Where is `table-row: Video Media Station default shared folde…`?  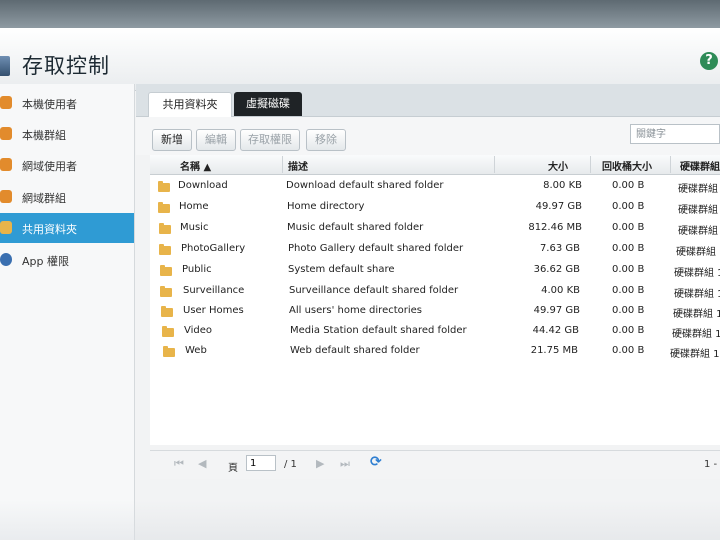
table-row: Video Media Station default shared folde… is located at coordinates (436, 332).